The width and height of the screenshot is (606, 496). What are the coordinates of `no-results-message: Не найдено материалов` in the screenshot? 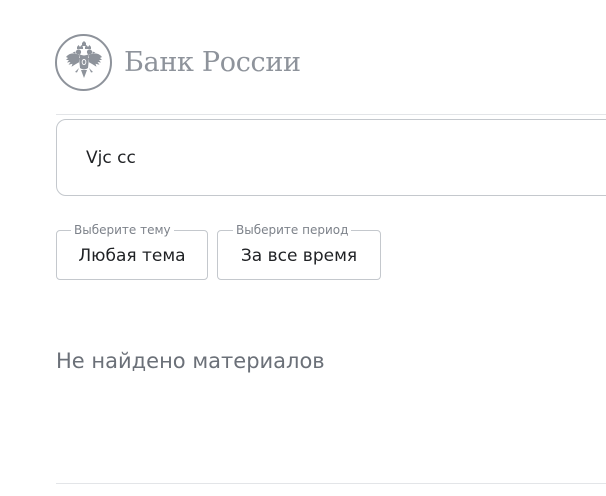 It's located at (190, 361).